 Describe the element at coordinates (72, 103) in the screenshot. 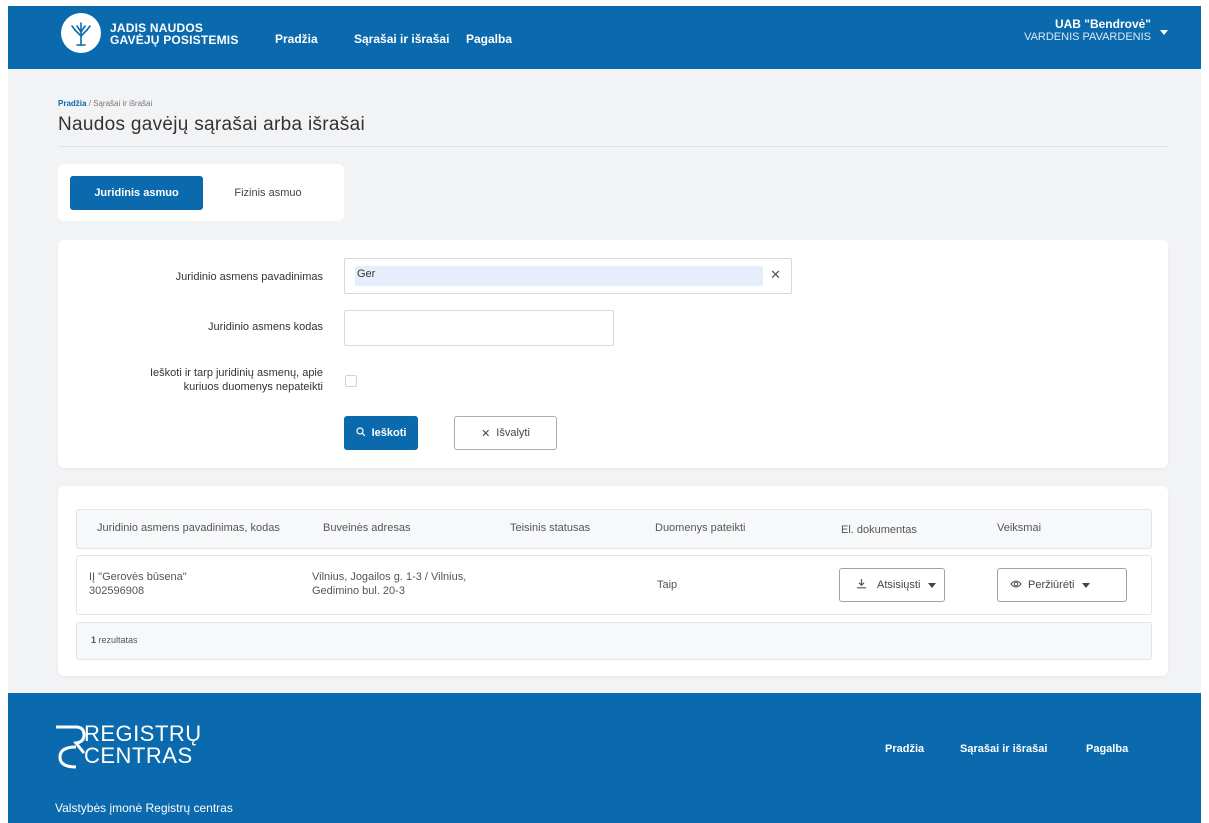

I see `breadcrumb-home: Pradžia` at that location.